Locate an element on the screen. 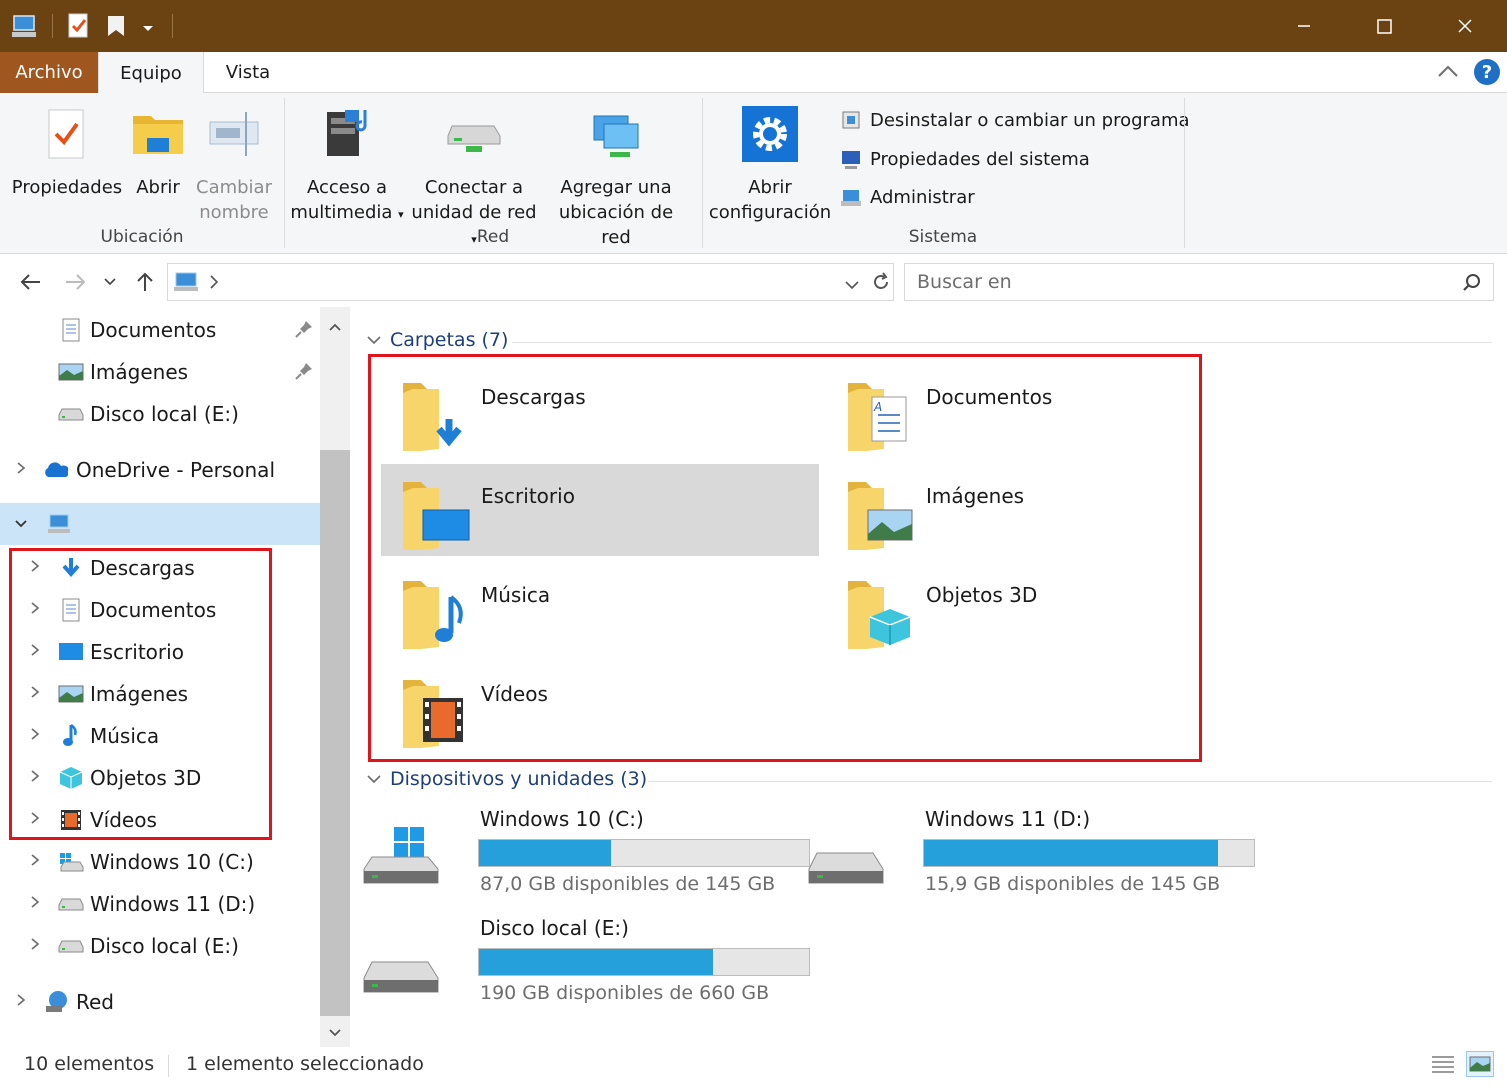  nav-item-objetos-3d: Objetos 3D is located at coordinates (160, 778).